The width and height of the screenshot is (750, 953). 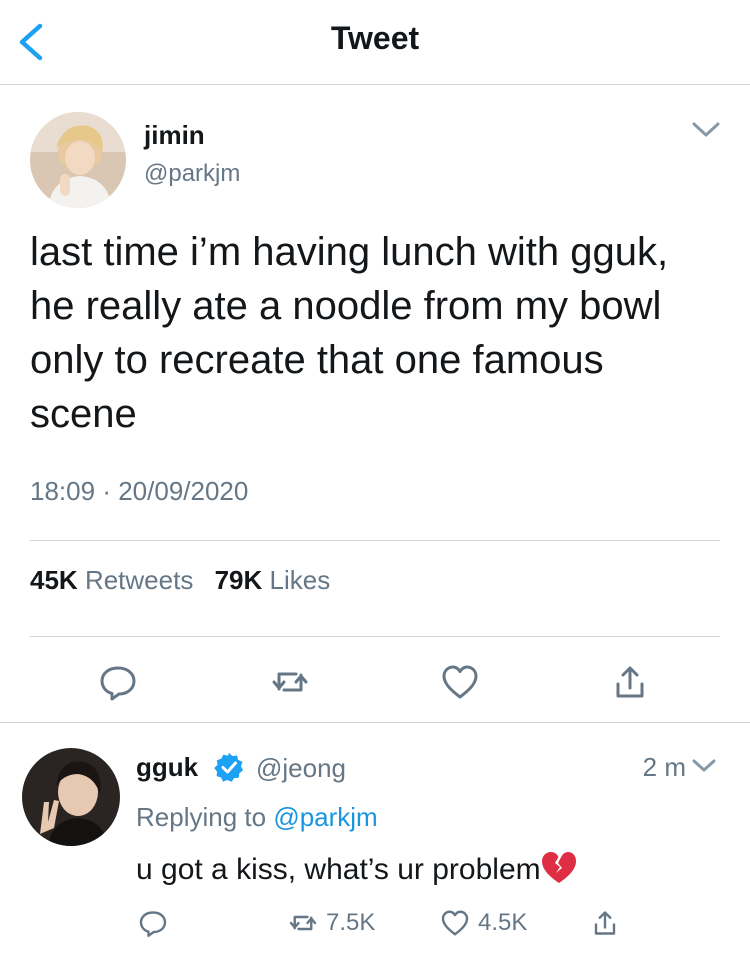 What do you see at coordinates (238, 580) in the screenshot?
I see `like-count: 79K` at bounding box center [238, 580].